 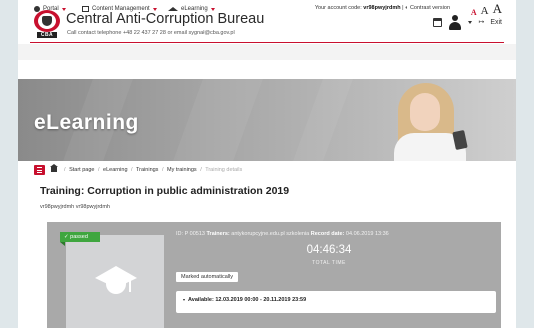 I want to click on breadcrumb-trainings: Trainings, so click(x=147, y=170).